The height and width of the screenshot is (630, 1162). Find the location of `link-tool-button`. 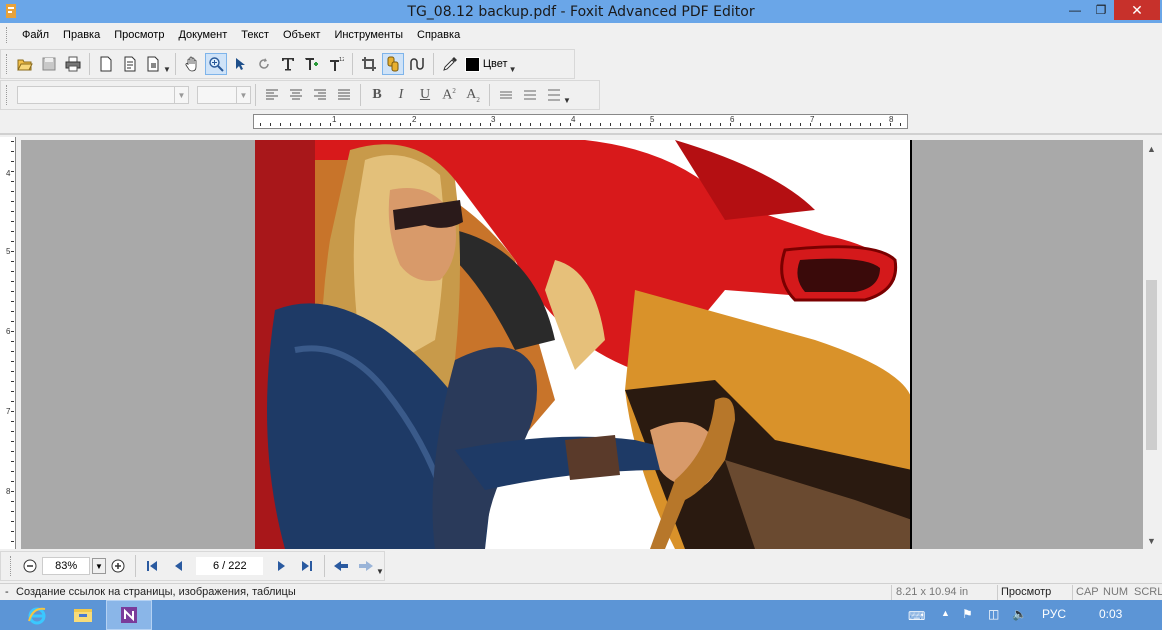

link-tool-button is located at coordinates (392, 64).